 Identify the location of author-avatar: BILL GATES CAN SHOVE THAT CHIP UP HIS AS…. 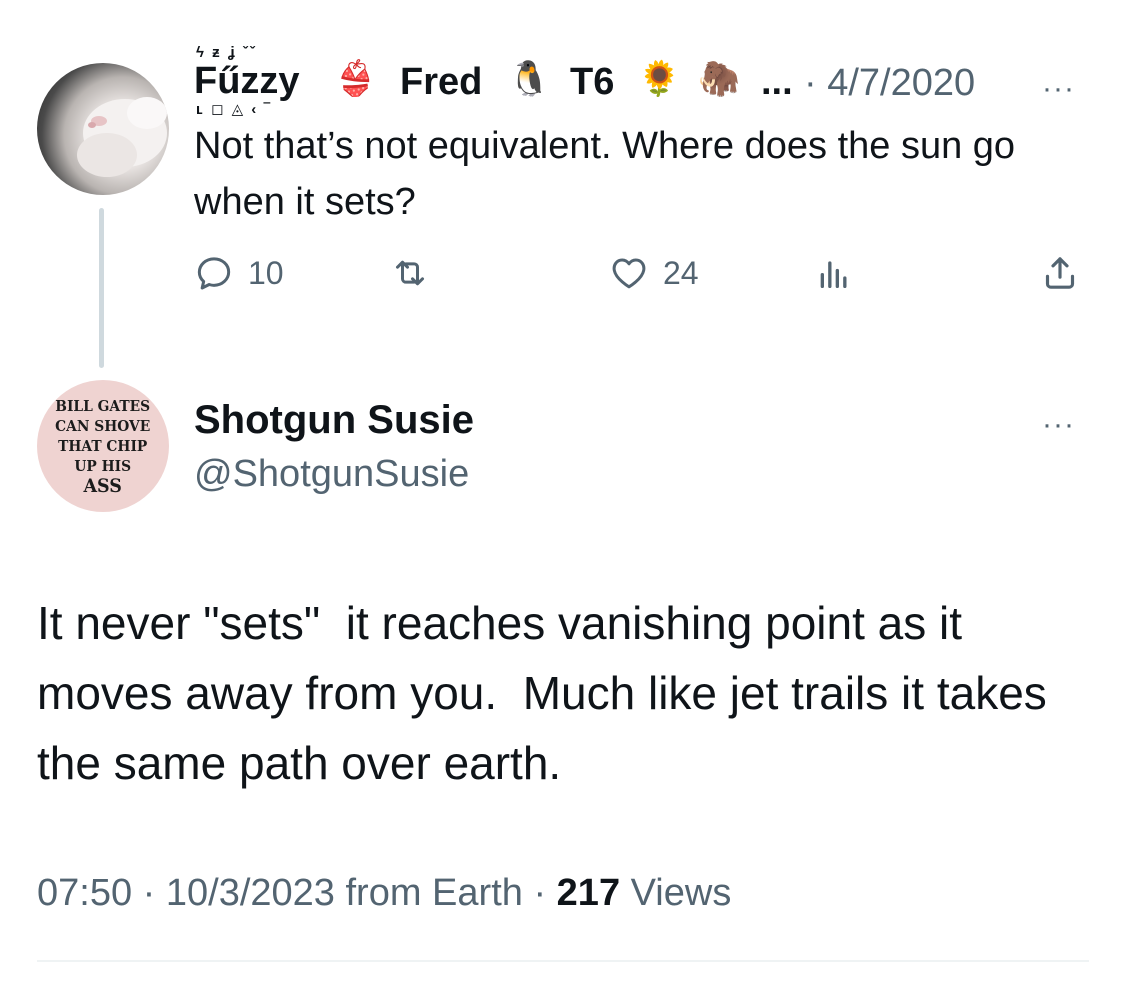
(103, 446).